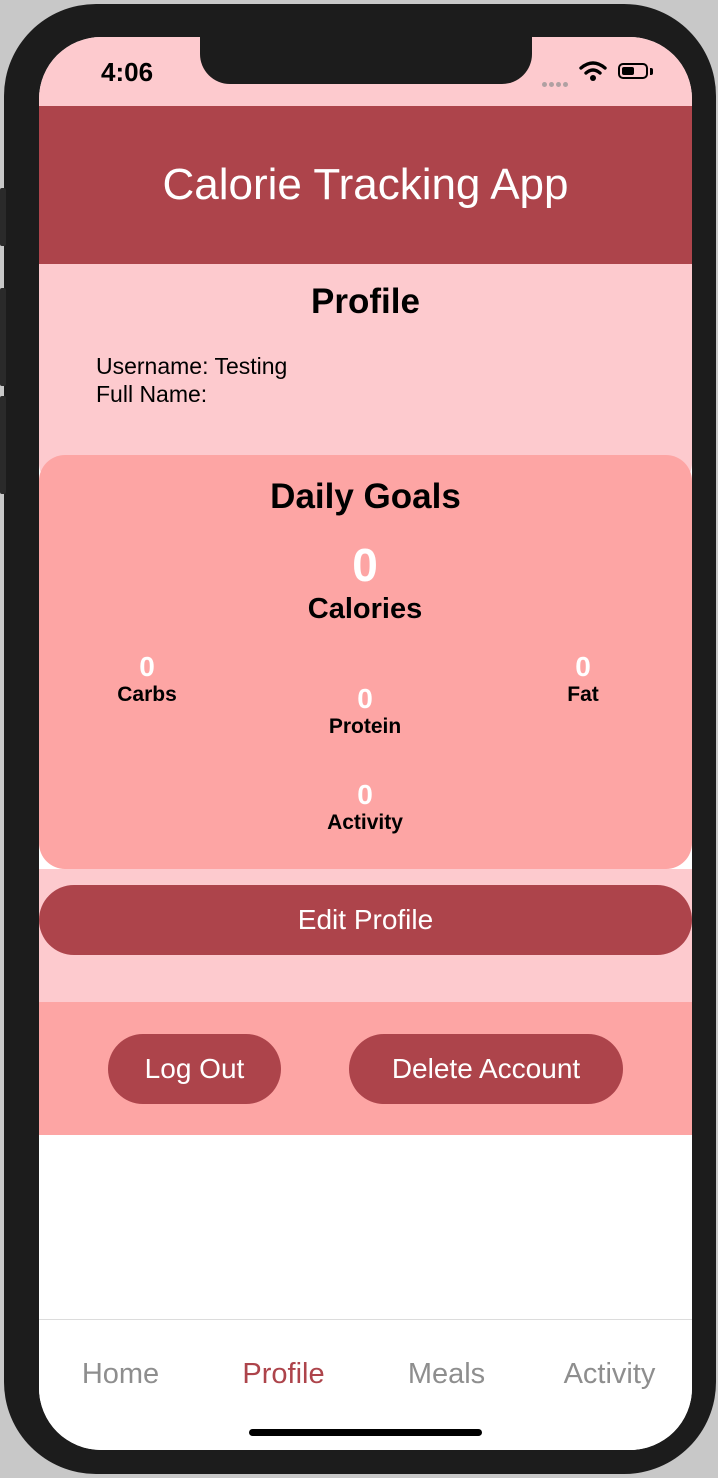  Describe the element at coordinates (365, 1432) in the screenshot. I see `home-indicator` at that location.